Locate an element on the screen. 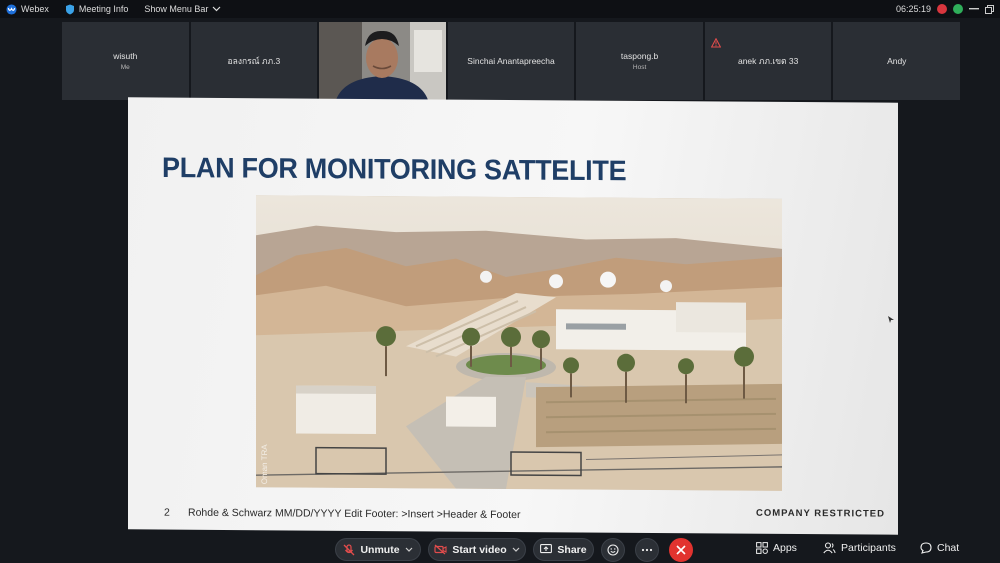 The width and height of the screenshot is (1000, 563). video-off-icon is located at coordinates (440, 549).